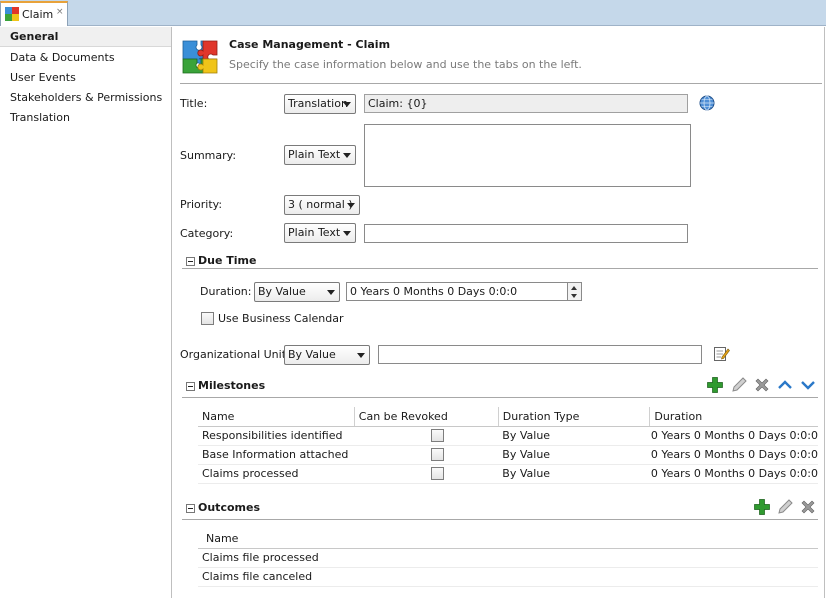 The height and width of the screenshot is (598, 826). What do you see at coordinates (501, 83) in the screenshot?
I see `header-divider` at bounding box center [501, 83].